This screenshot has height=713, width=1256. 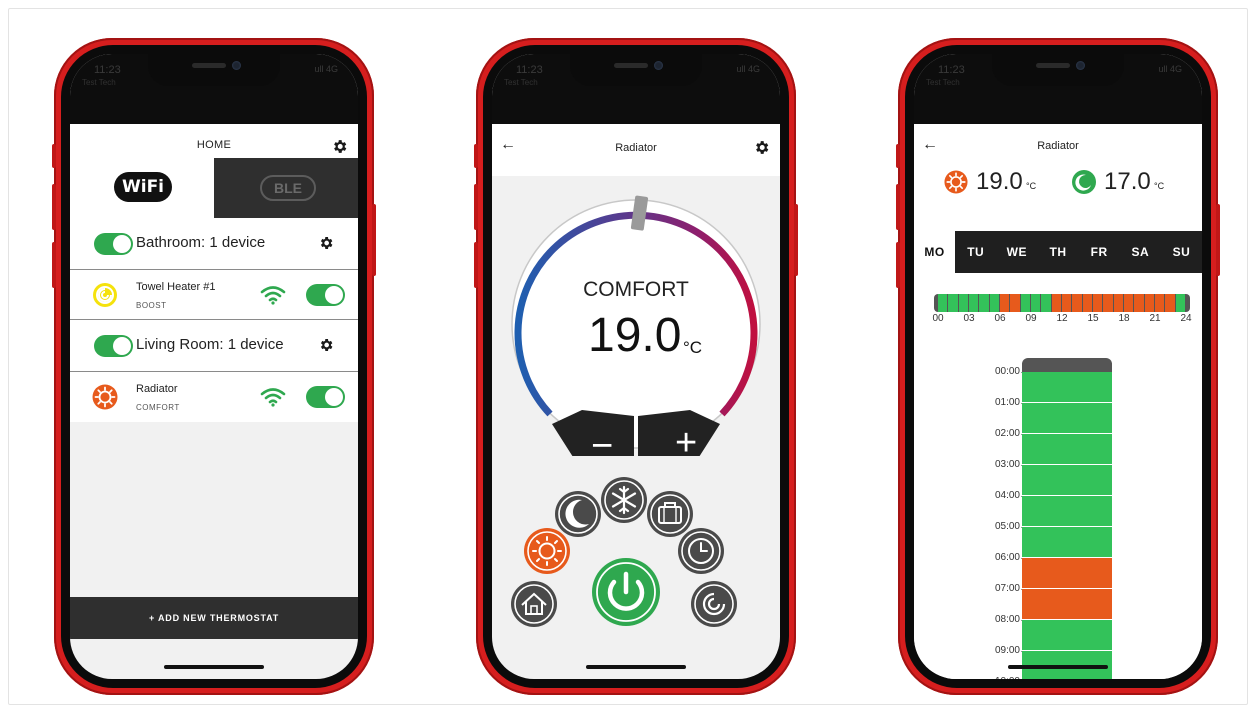 What do you see at coordinates (157, 389) in the screenshot?
I see `device-name: Radiator` at bounding box center [157, 389].